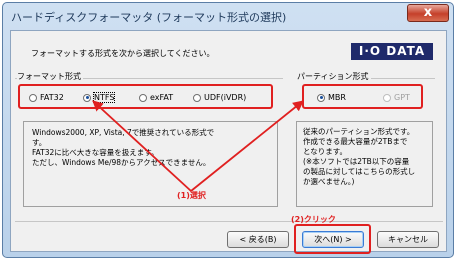  Describe the element at coordinates (149, 17) in the screenshot. I see `window-title: ハードディスクフォーマッタ (フォーマット形式の選択)` at that location.